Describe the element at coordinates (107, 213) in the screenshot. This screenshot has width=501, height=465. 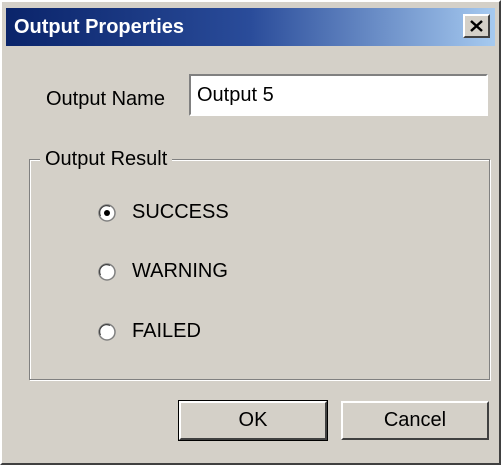
I see `radio-selected-icon` at that location.